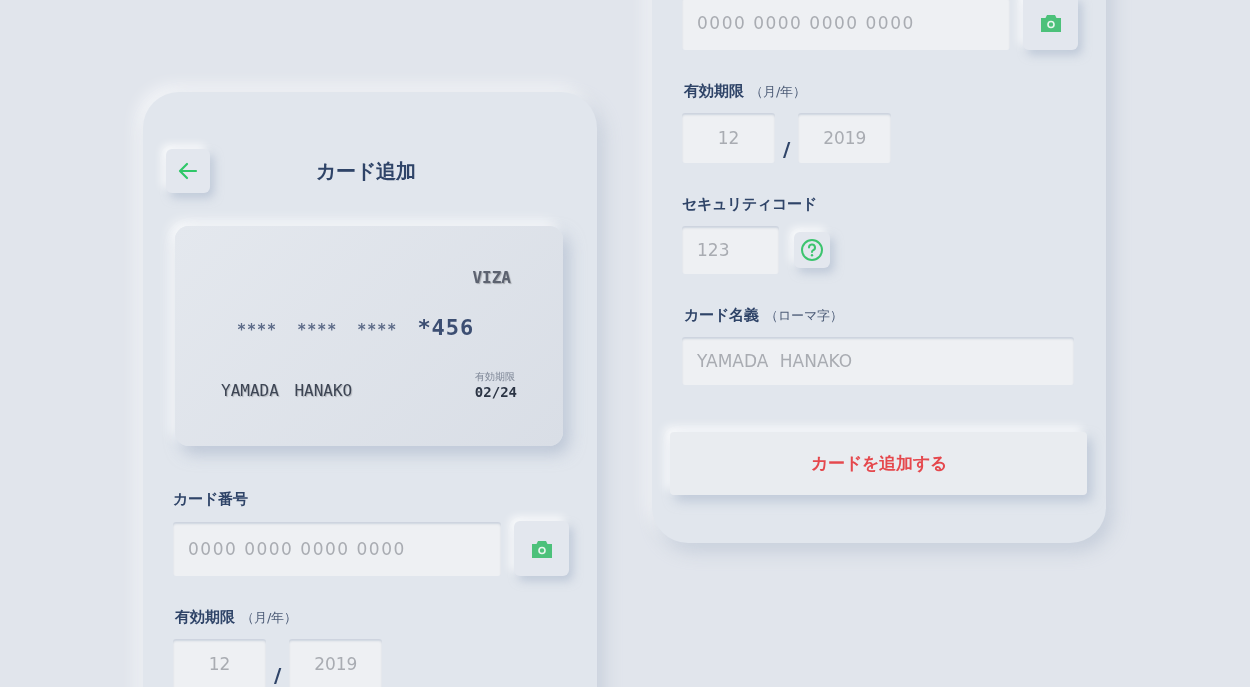  I want to click on help-icon, so click(812, 250).